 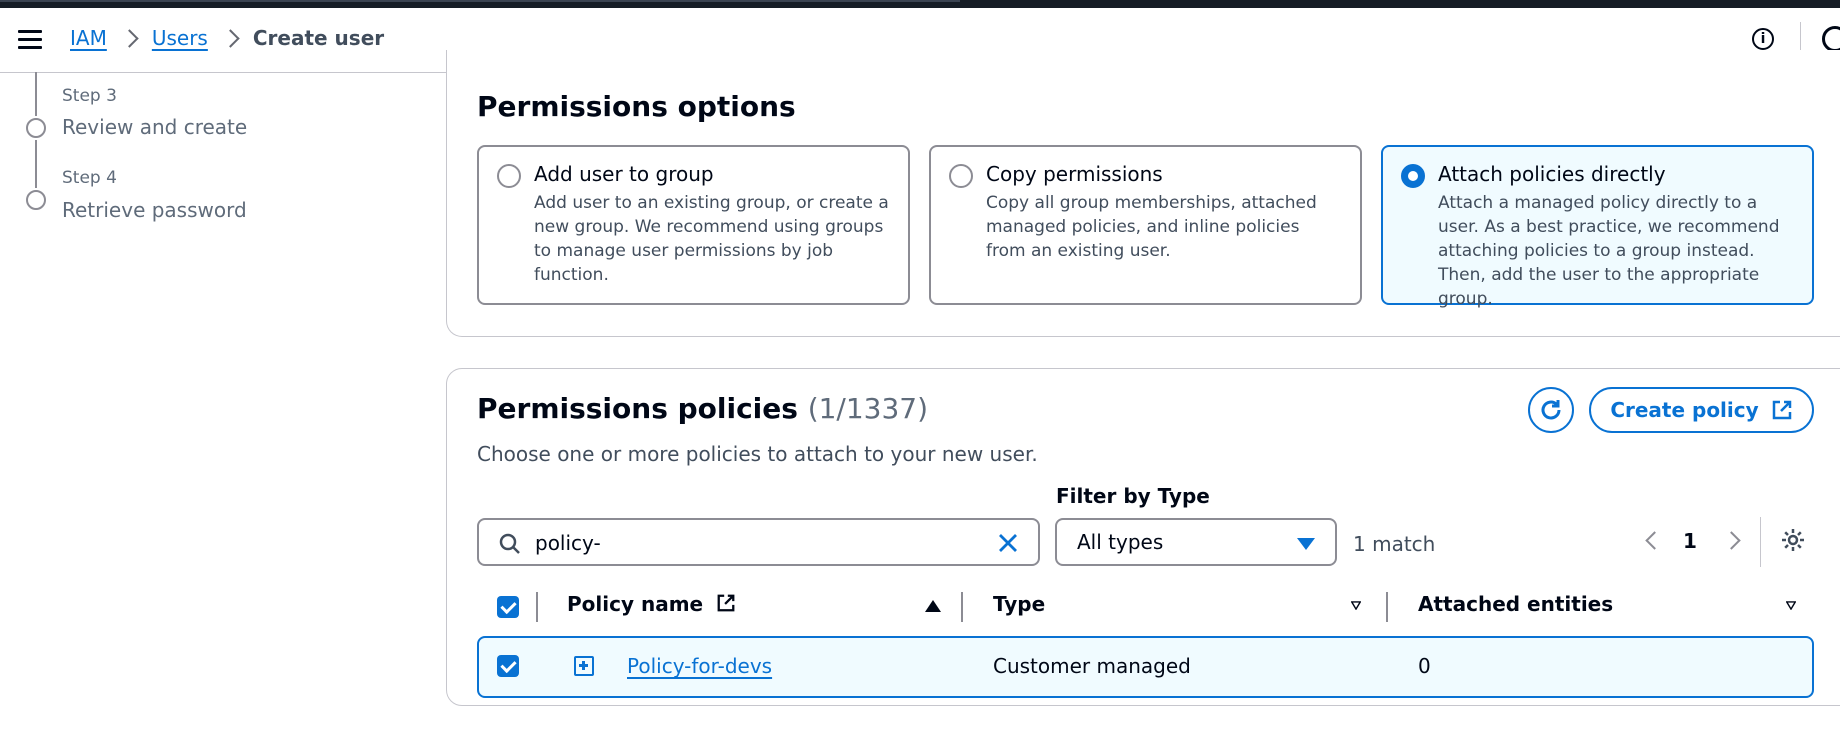 What do you see at coordinates (1424, 666) in the screenshot?
I see `attached-entities-count: 0` at bounding box center [1424, 666].